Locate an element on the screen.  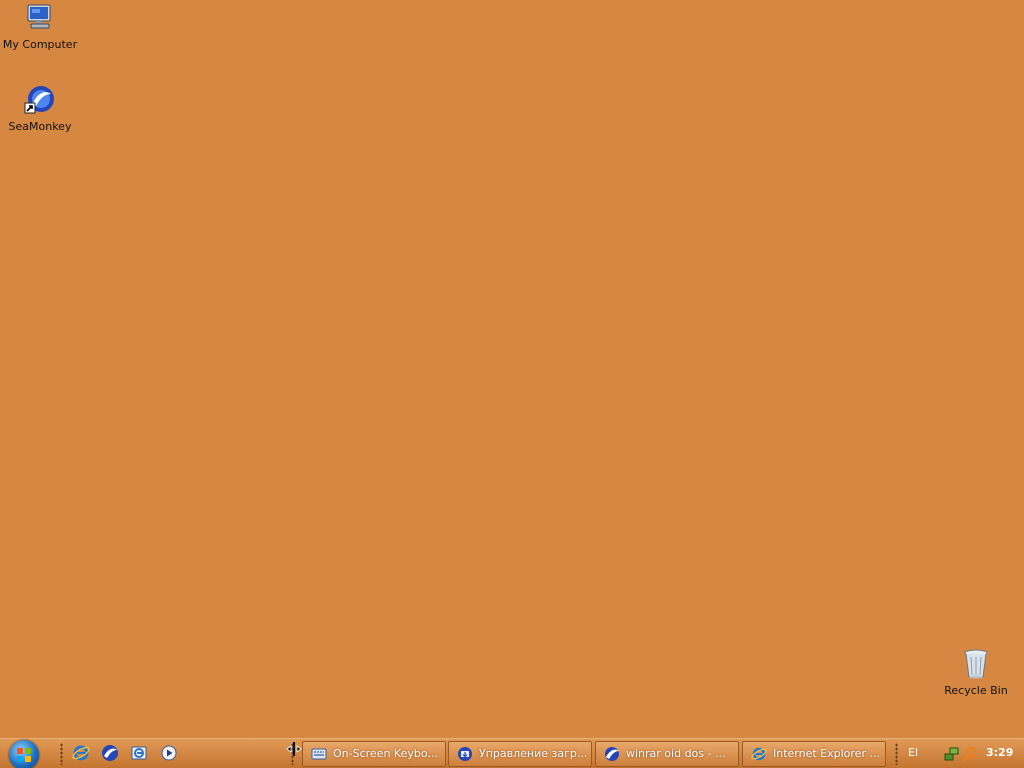
desktop-icon-label: Recycle Bin is located at coordinates (976, 690).